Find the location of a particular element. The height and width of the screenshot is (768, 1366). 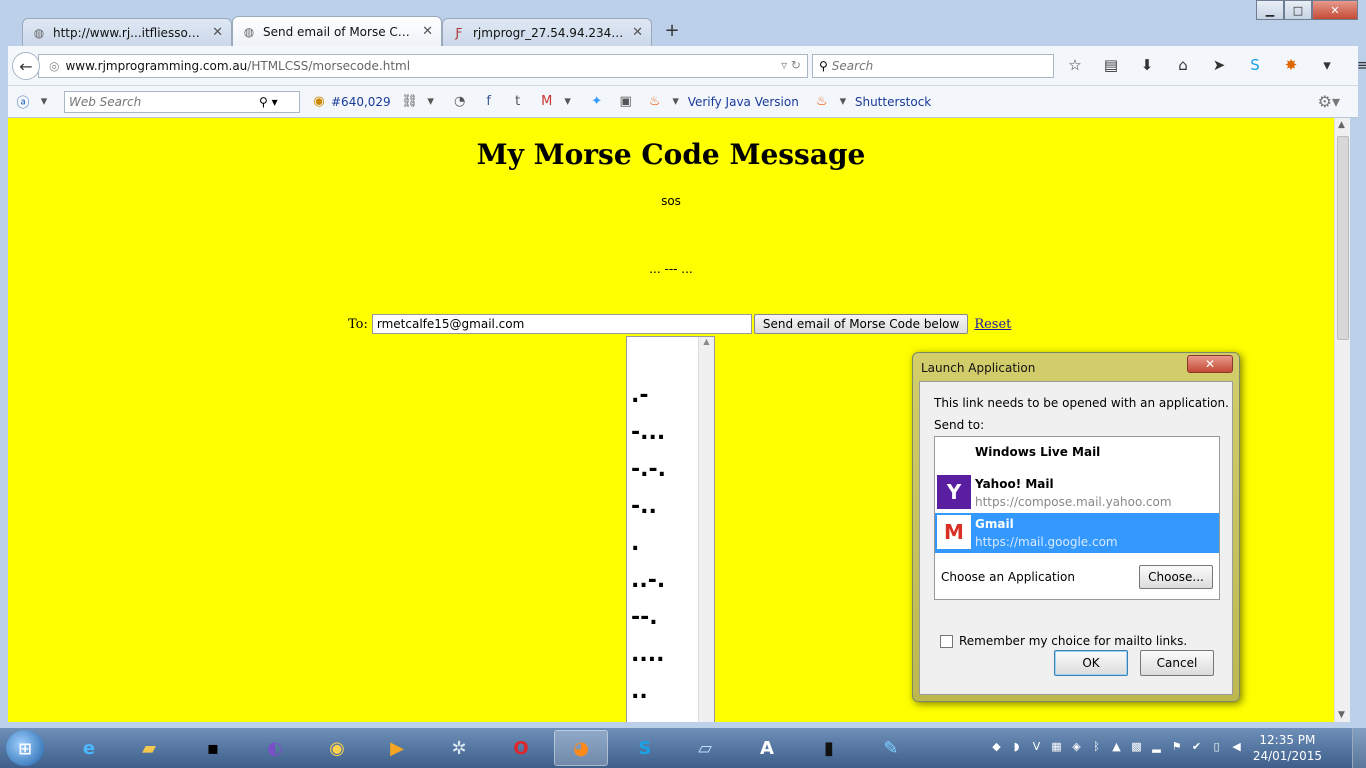

gear-icon: ⚙▾ is located at coordinates (1329, 101).